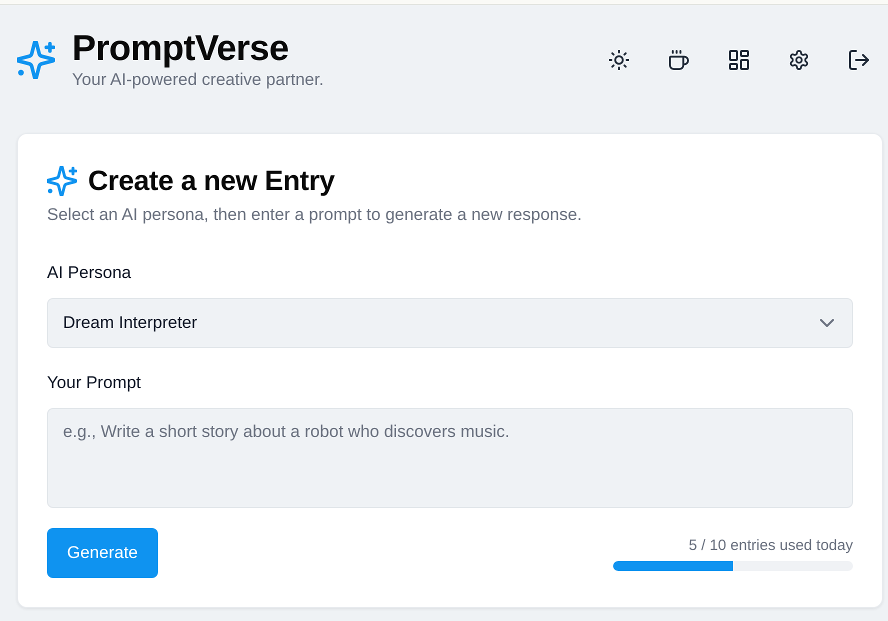 The height and width of the screenshot is (621, 888). Describe the element at coordinates (198, 80) in the screenshot. I see `app-tagline: Your AI-powered creative partner.` at that location.